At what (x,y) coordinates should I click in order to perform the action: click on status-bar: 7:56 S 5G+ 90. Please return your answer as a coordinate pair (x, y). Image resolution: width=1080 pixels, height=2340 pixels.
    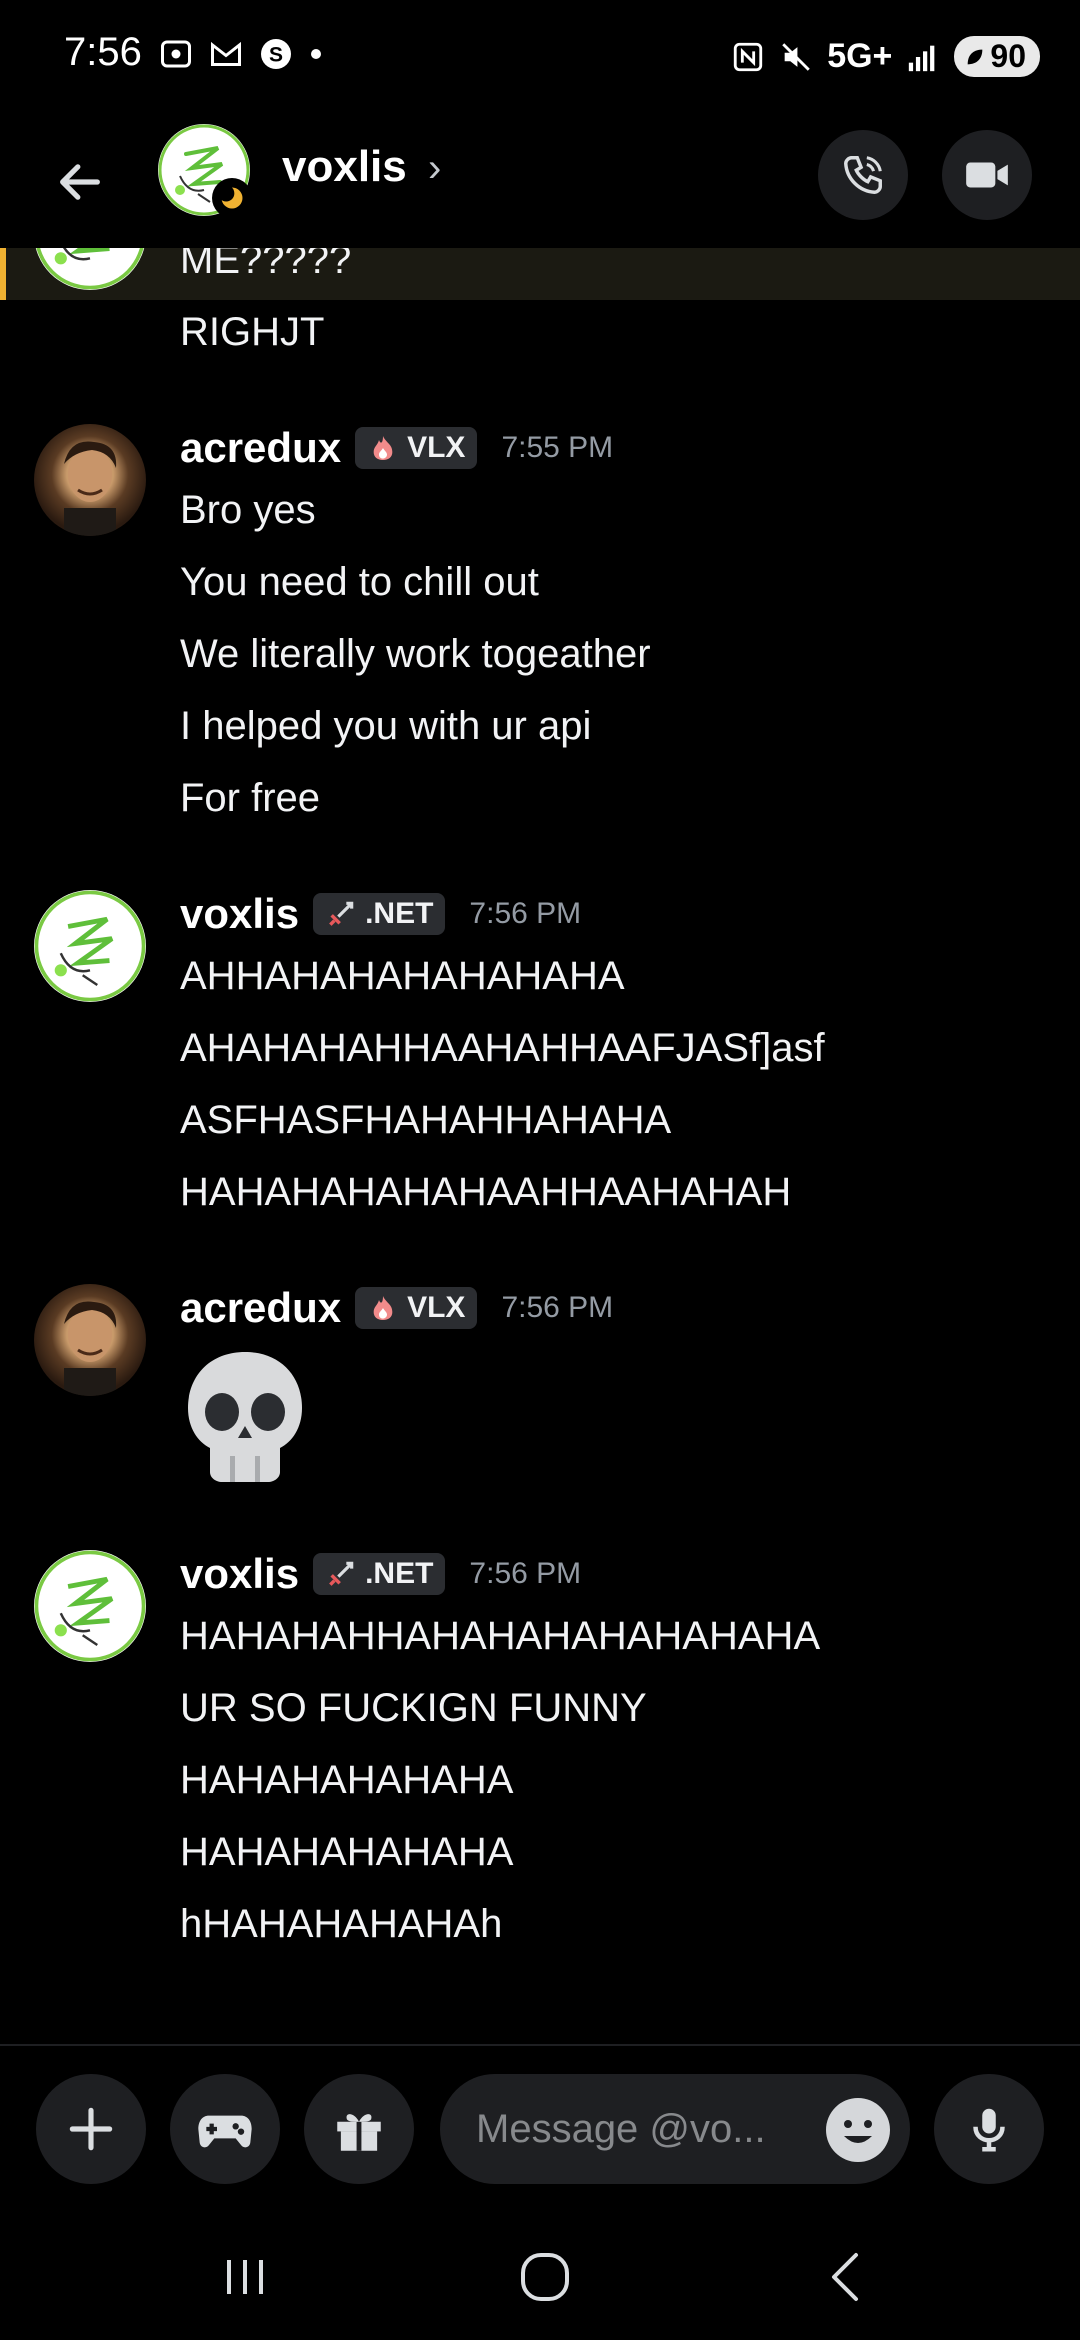
    Looking at the image, I should click on (540, 60).